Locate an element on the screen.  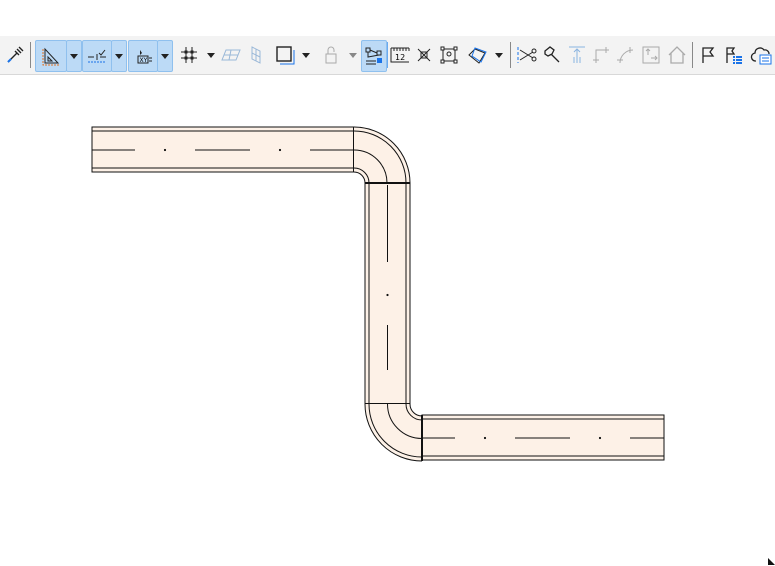
pipette-icon is located at coordinates (15, 55).